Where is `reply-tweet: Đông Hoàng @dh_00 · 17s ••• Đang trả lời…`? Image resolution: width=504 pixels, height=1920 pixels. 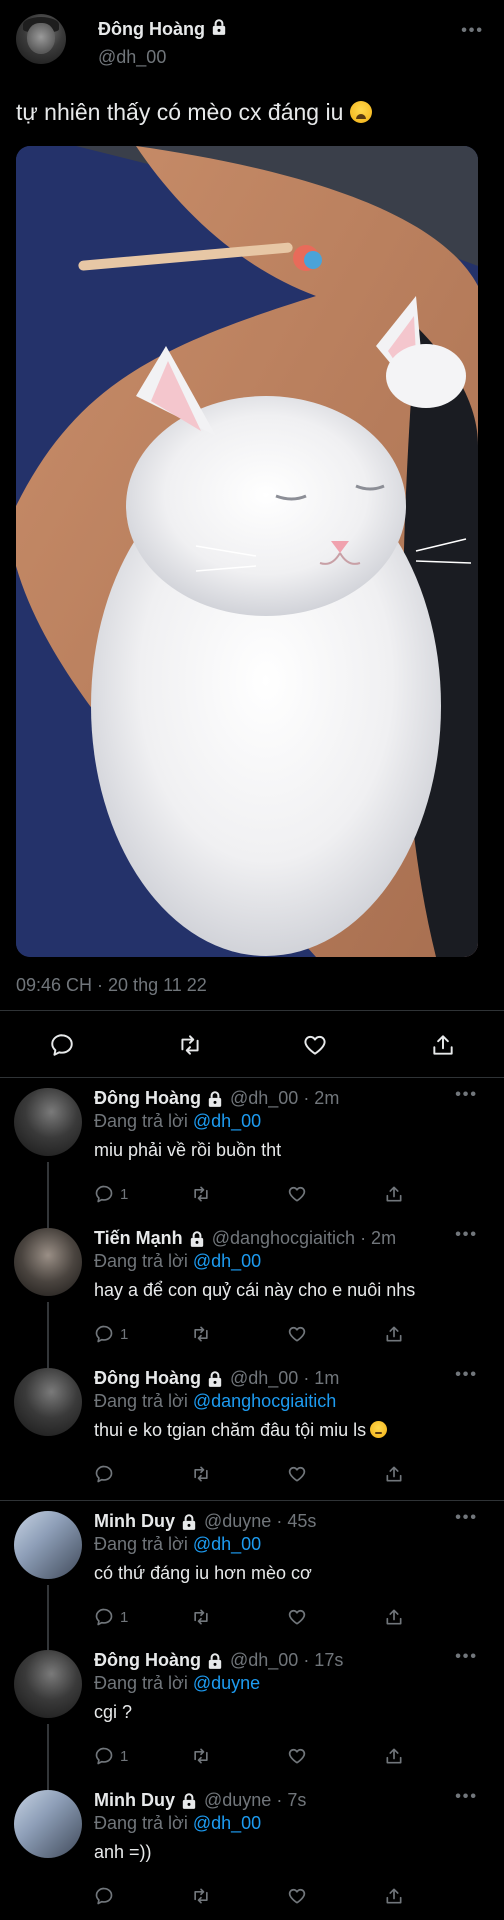 reply-tweet: Đông Hoàng @dh_00 · 17s ••• Đang trả lời… is located at coordinates (252, 1708).